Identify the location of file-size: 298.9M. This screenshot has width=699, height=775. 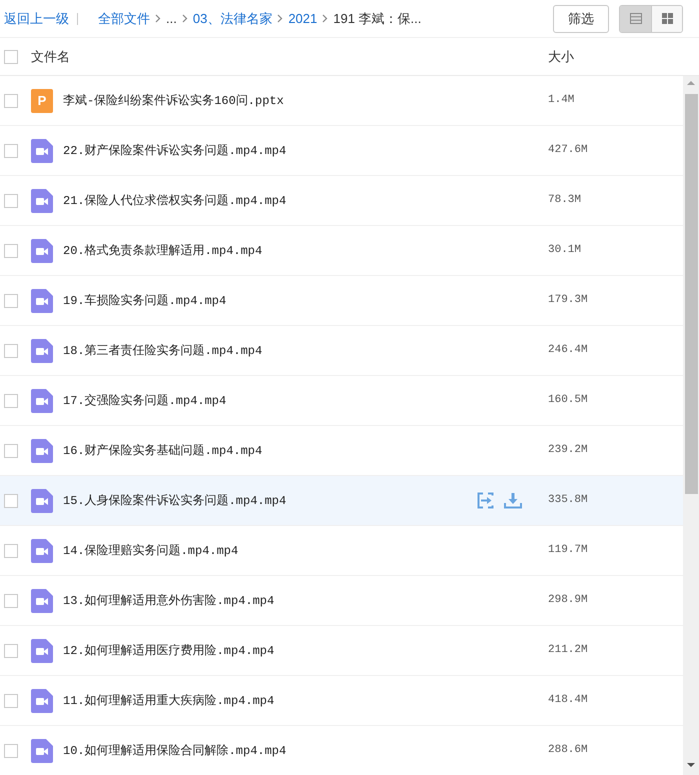
(568, 600).